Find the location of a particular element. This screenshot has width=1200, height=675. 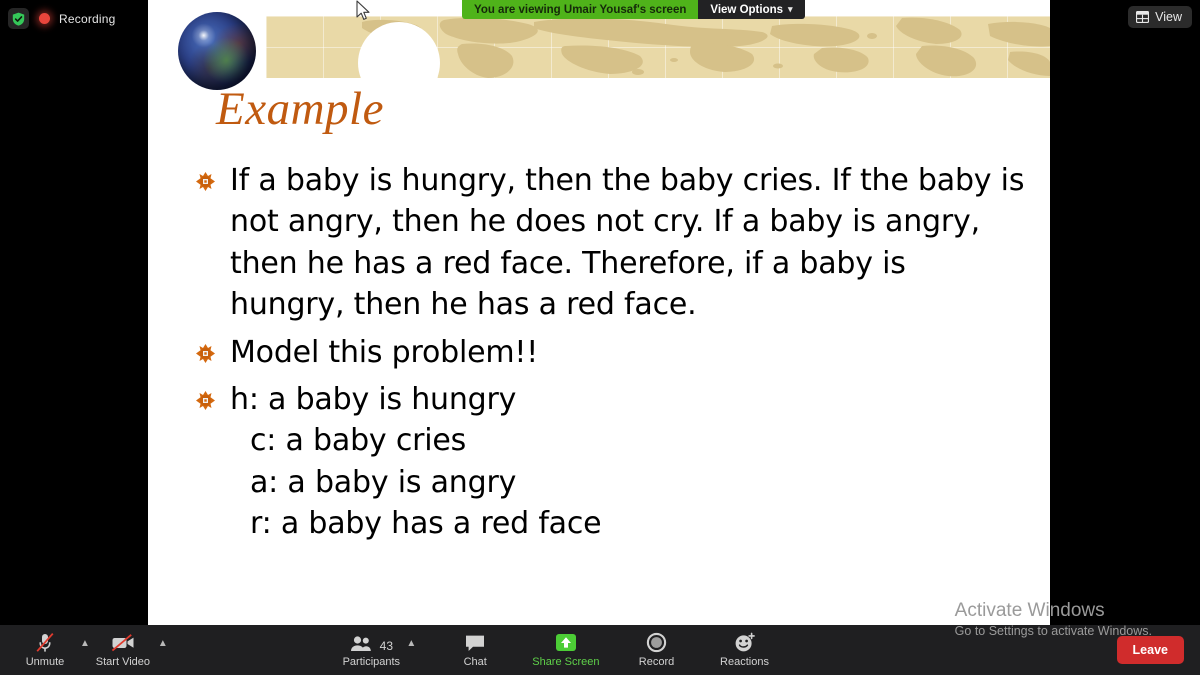

microphone-muted-icon is located at coordinates (45, 642).